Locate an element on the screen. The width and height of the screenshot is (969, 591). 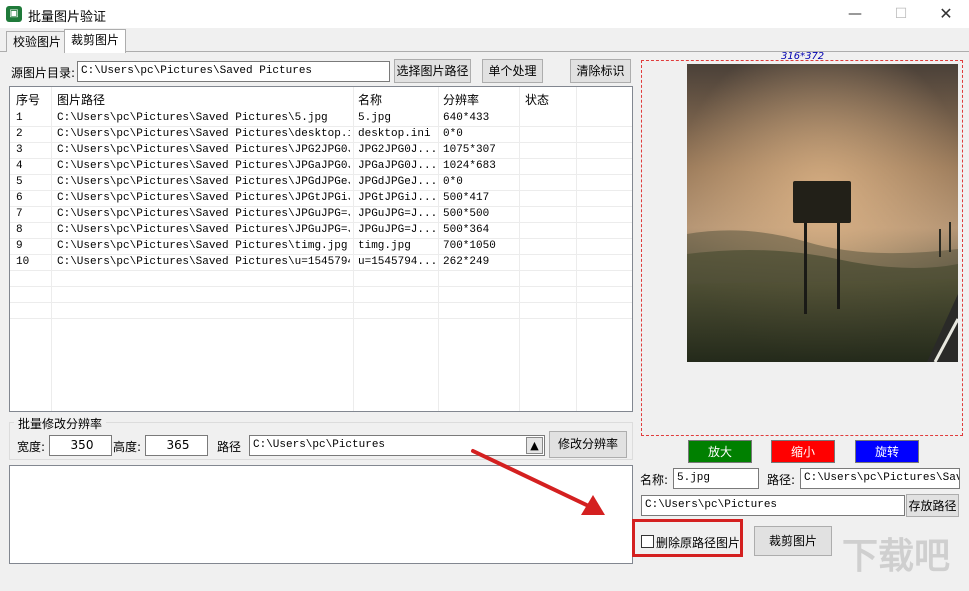
table-cell: 9 is located at coordinates (19, 246).